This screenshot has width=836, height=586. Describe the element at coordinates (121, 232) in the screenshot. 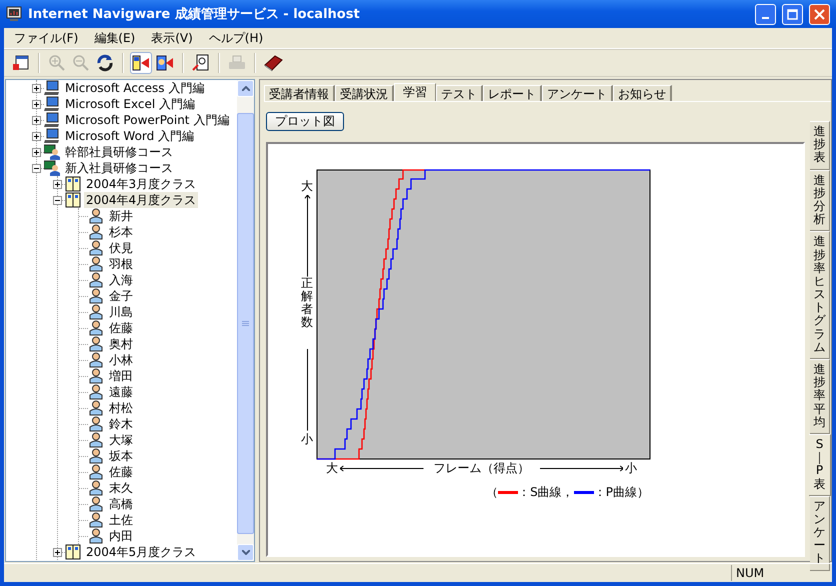

I see `tree-item: 杉本` at that location.